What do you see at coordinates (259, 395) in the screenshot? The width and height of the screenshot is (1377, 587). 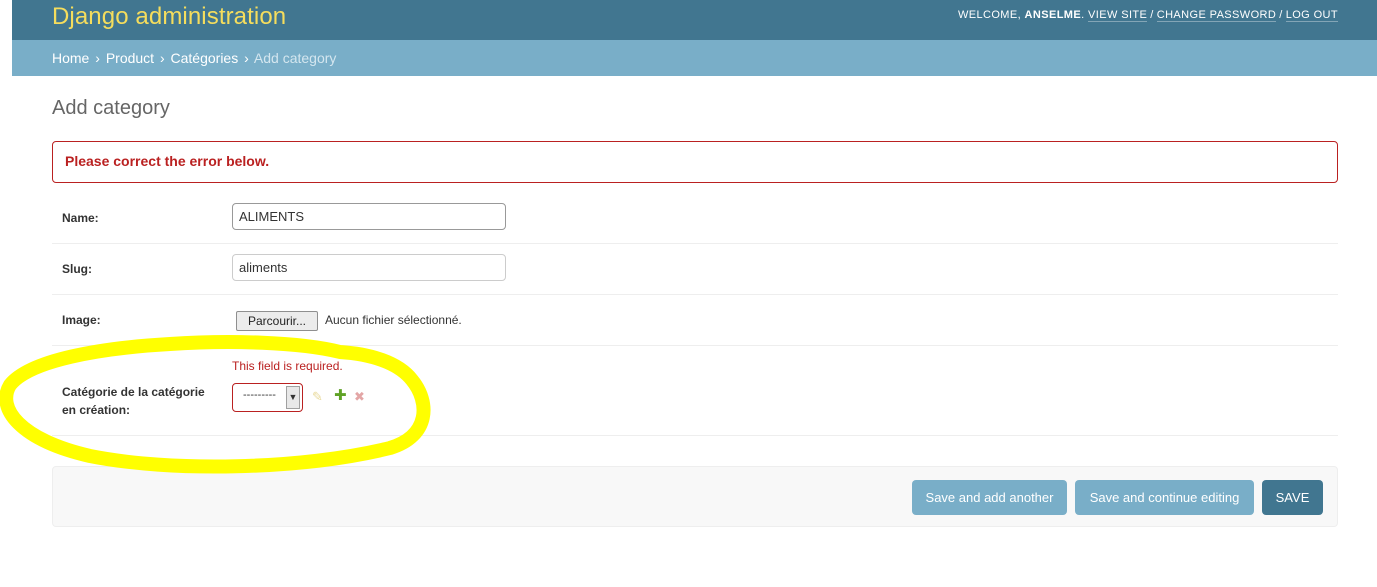 I see `select-value: ---------` at bounding box center [259, 395].